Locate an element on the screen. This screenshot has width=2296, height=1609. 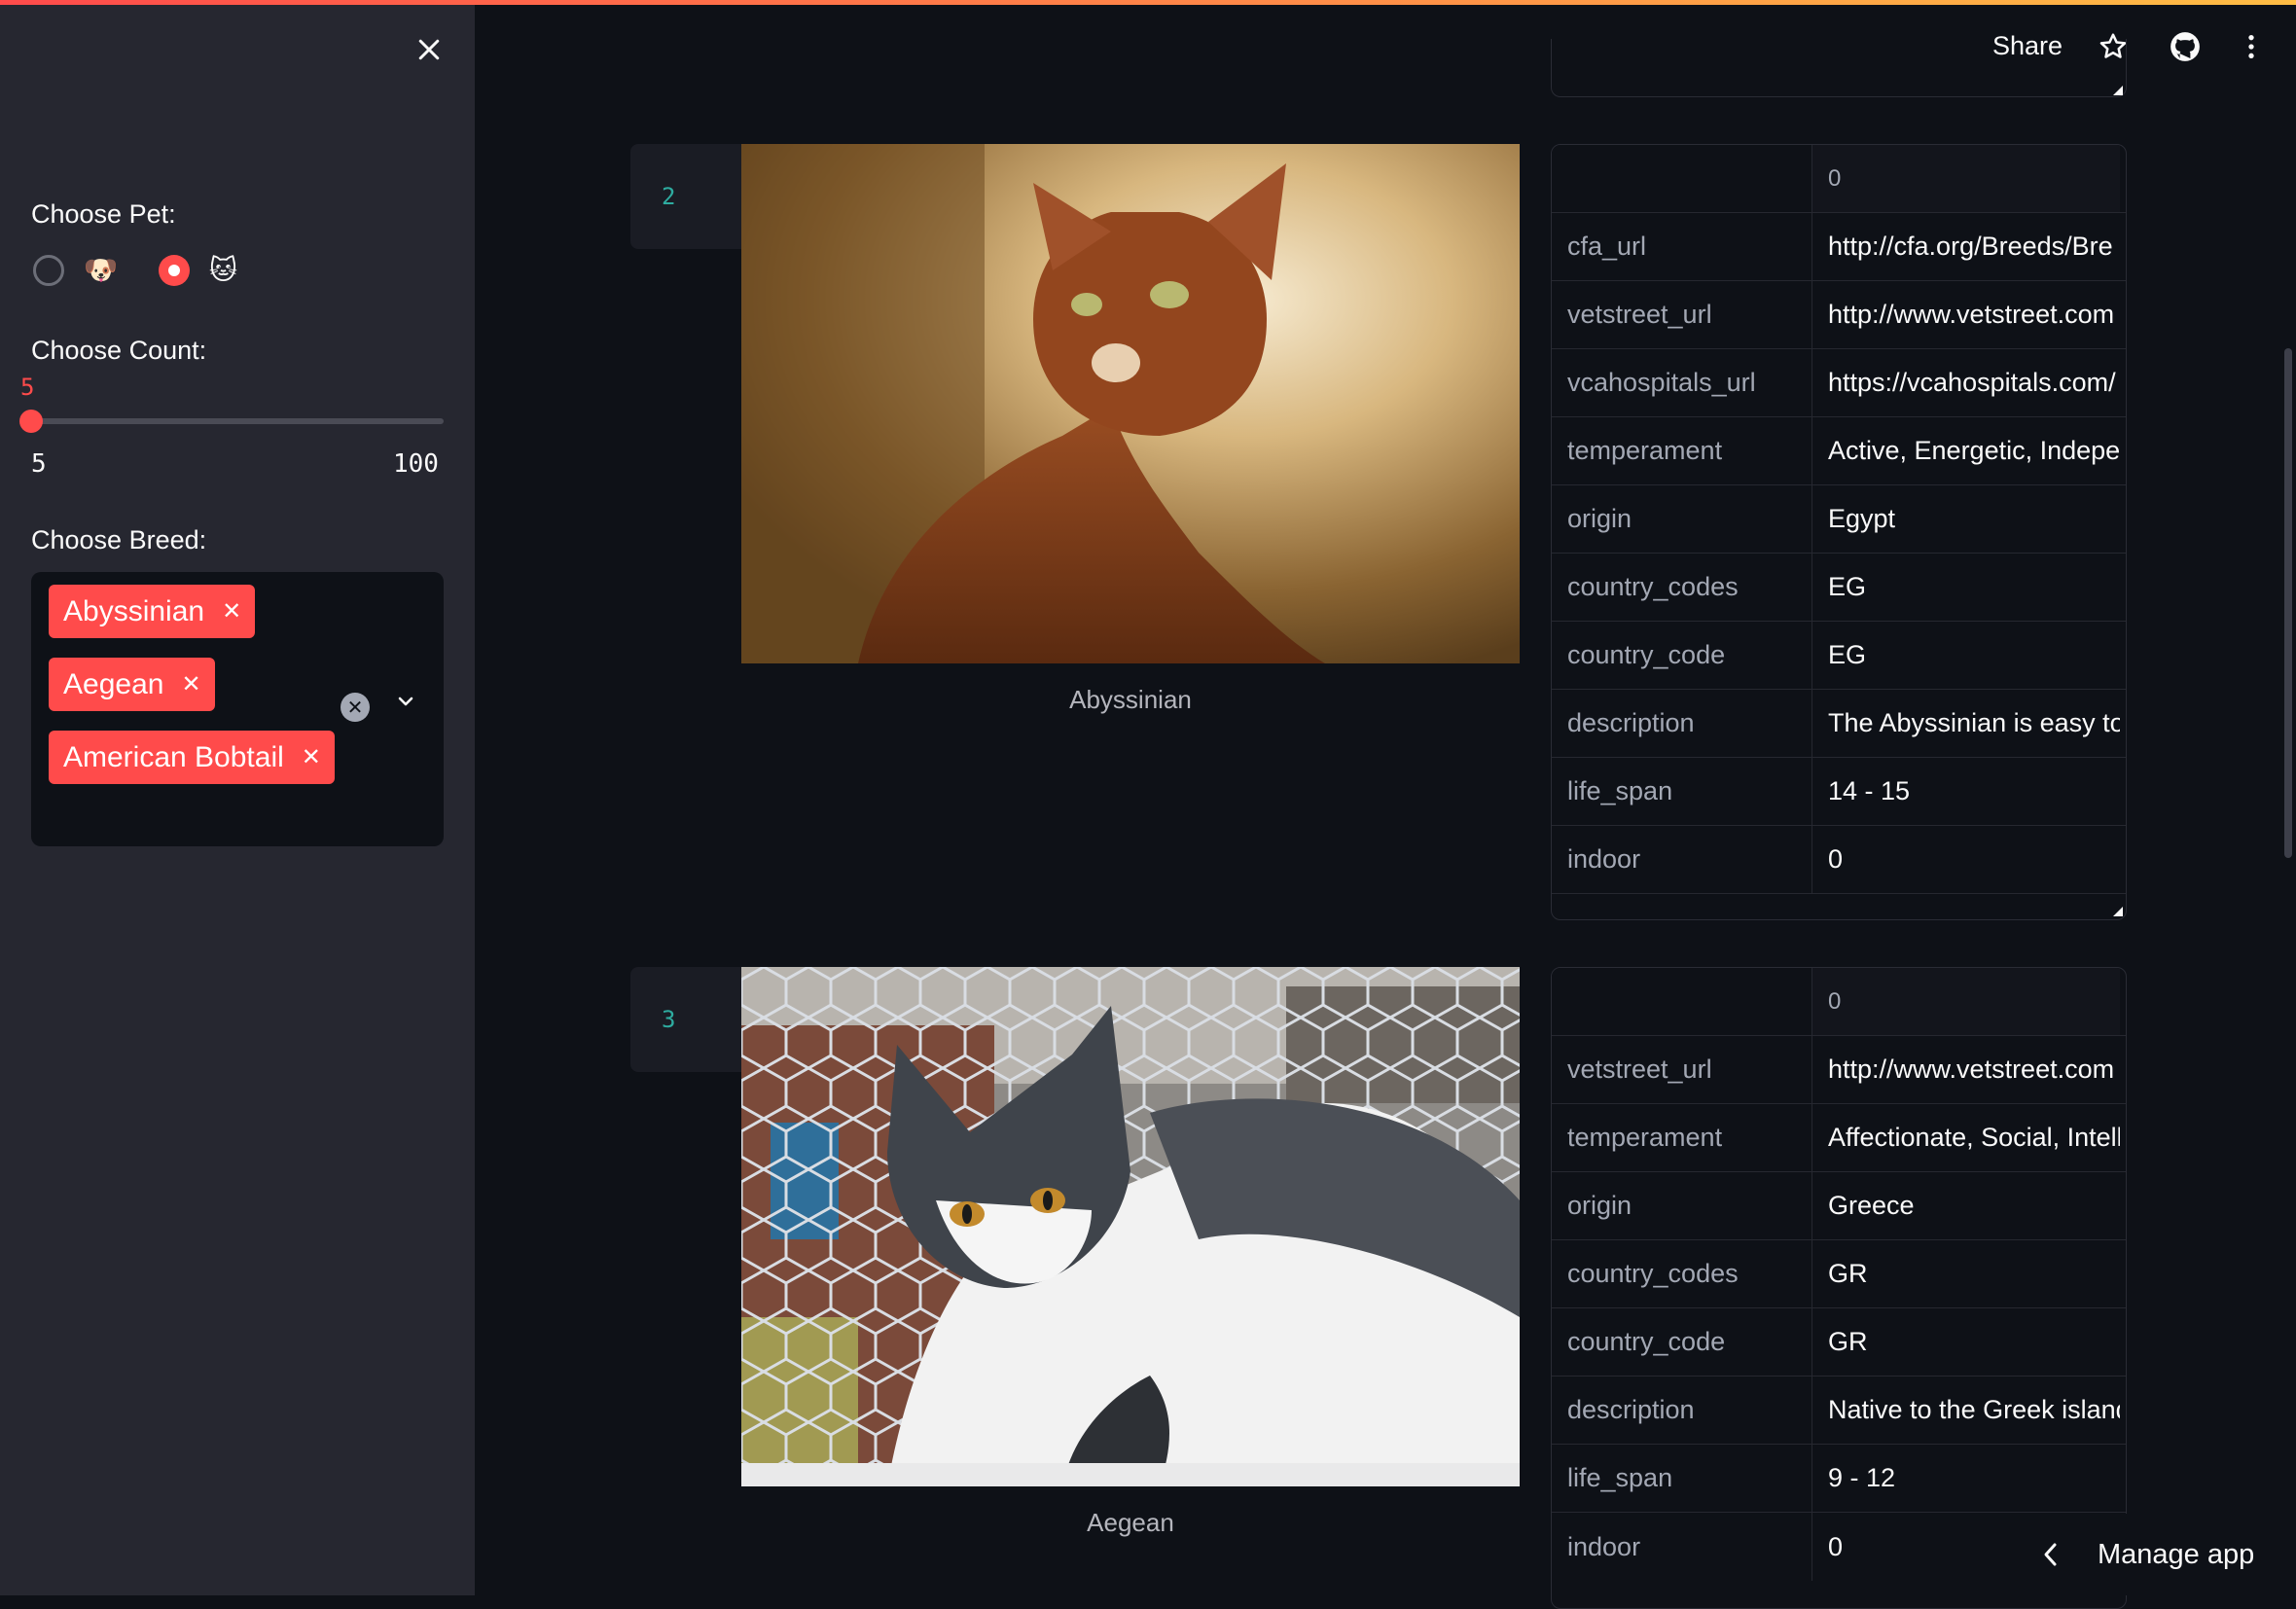
row-value: The Abyssinian is easy to c is located at coordinates (1966, 724).